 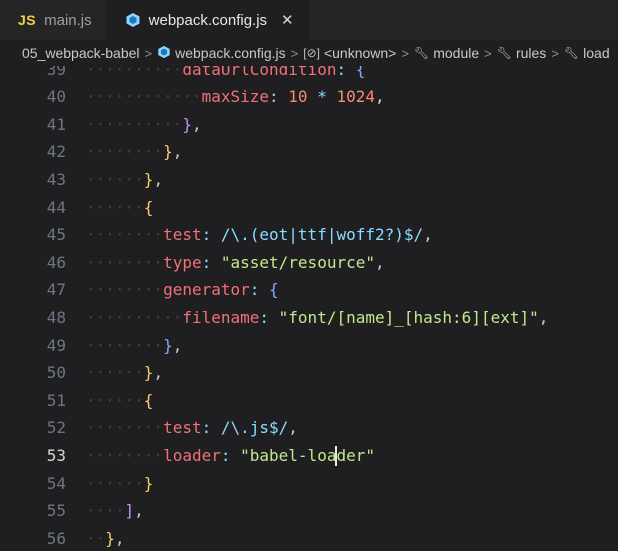 I want to click on code-line: 41 ··········},, so click(x=309, y=125).